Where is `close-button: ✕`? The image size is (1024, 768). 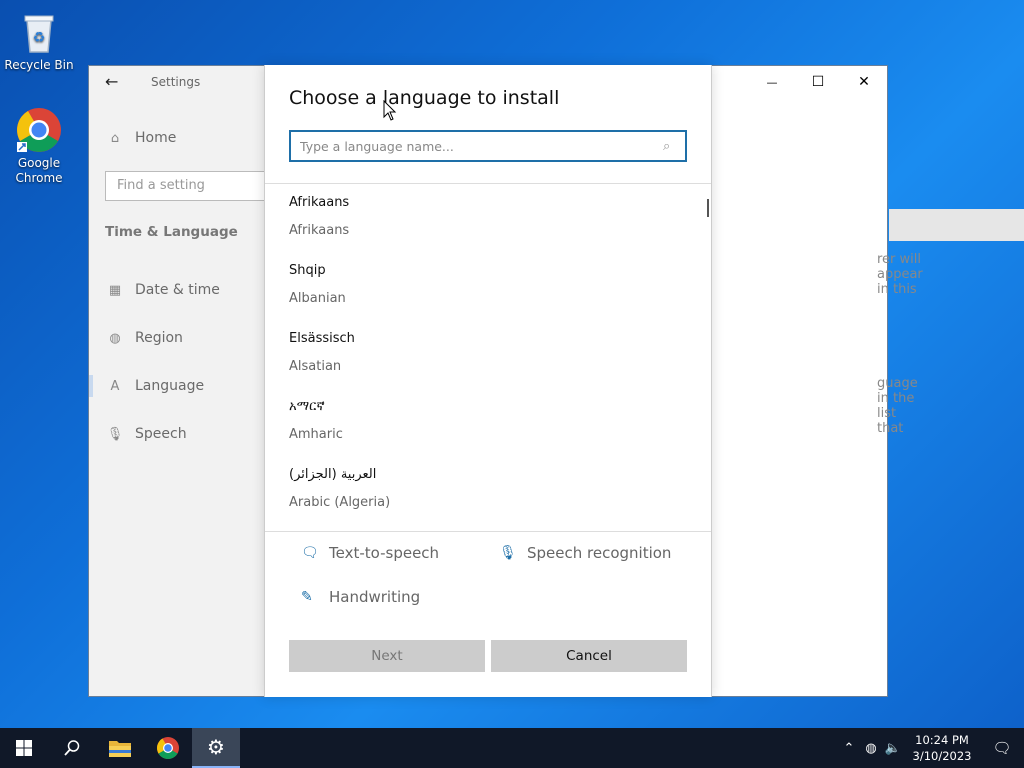 close-button: ✕ is located at coordinates (864, 82).